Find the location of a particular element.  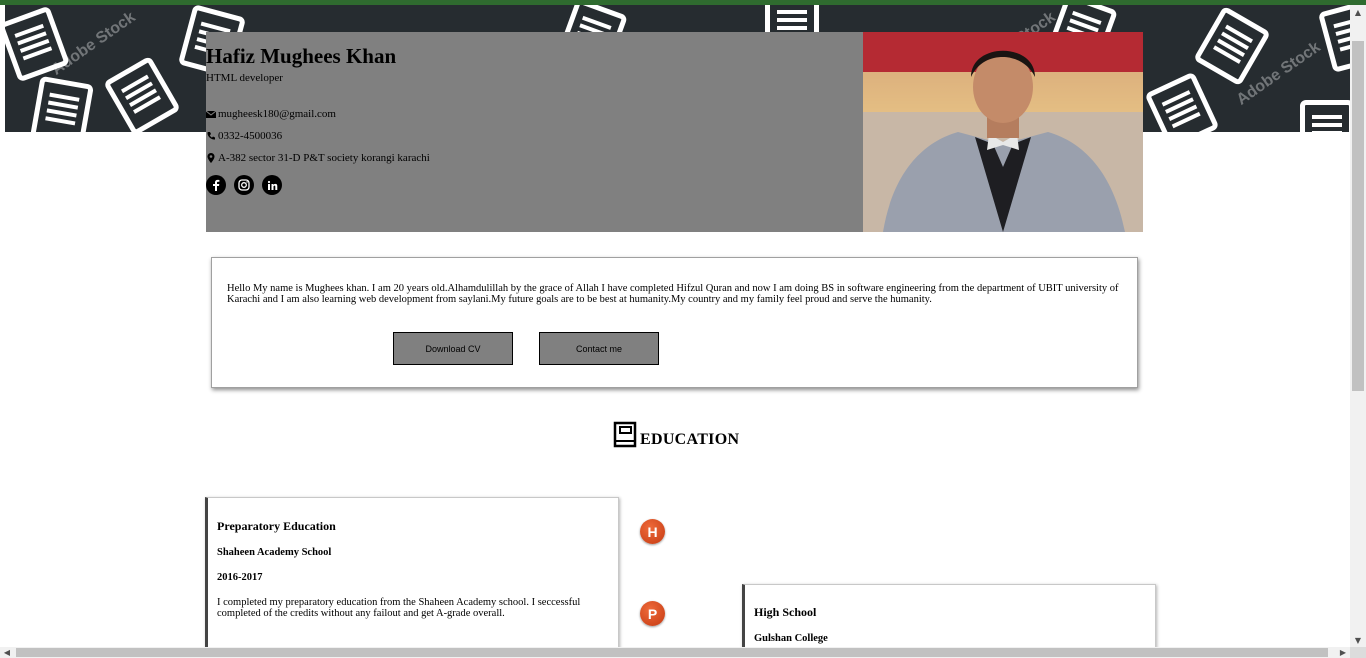

email-row: mugheesk180@gmail.com is located at coordinates (271, 114).